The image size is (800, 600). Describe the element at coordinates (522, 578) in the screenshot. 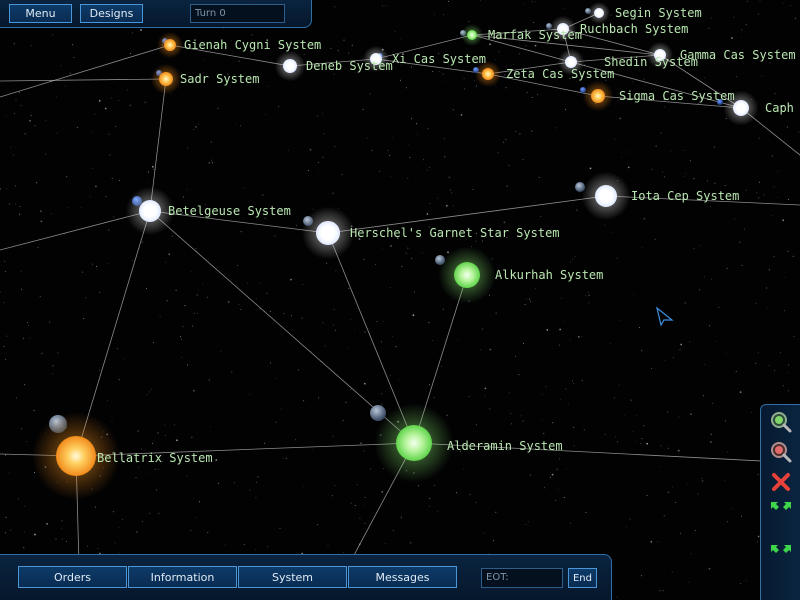

I see `eot-field: EOT:` at that location.